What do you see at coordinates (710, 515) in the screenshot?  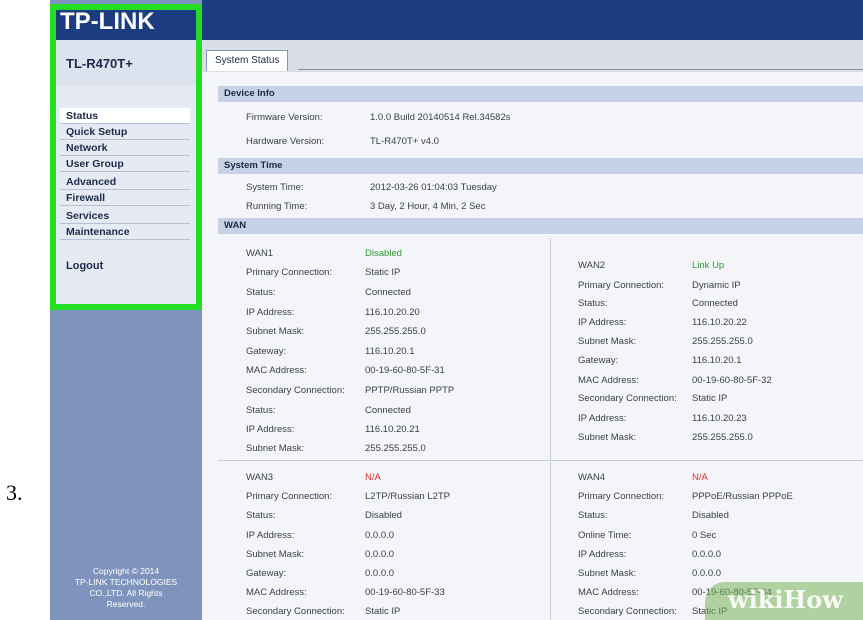 I see `wan4-value: Disabled` at bounding box center [710, 515].